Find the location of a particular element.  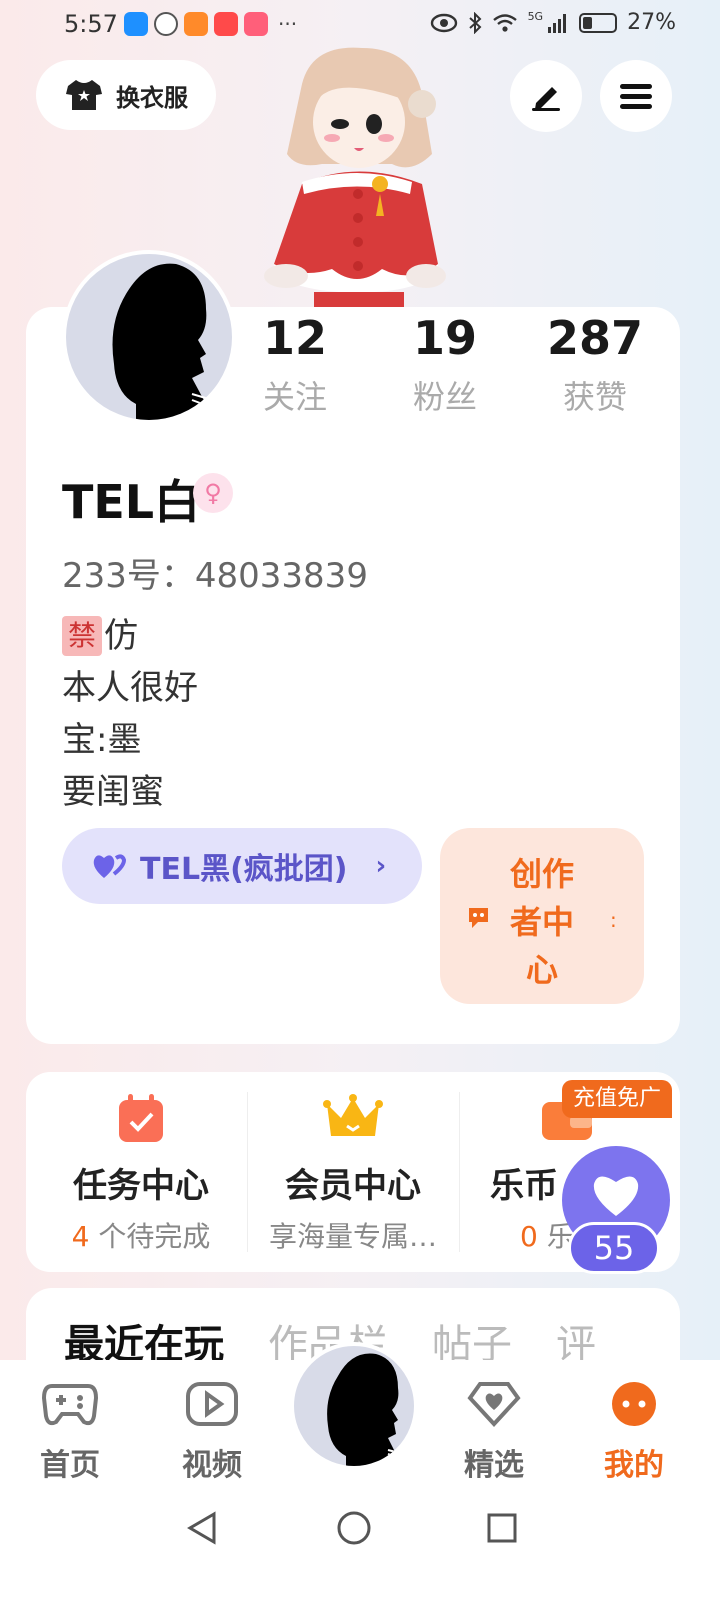

edit-profile-button is located at coordinates (546, 96).